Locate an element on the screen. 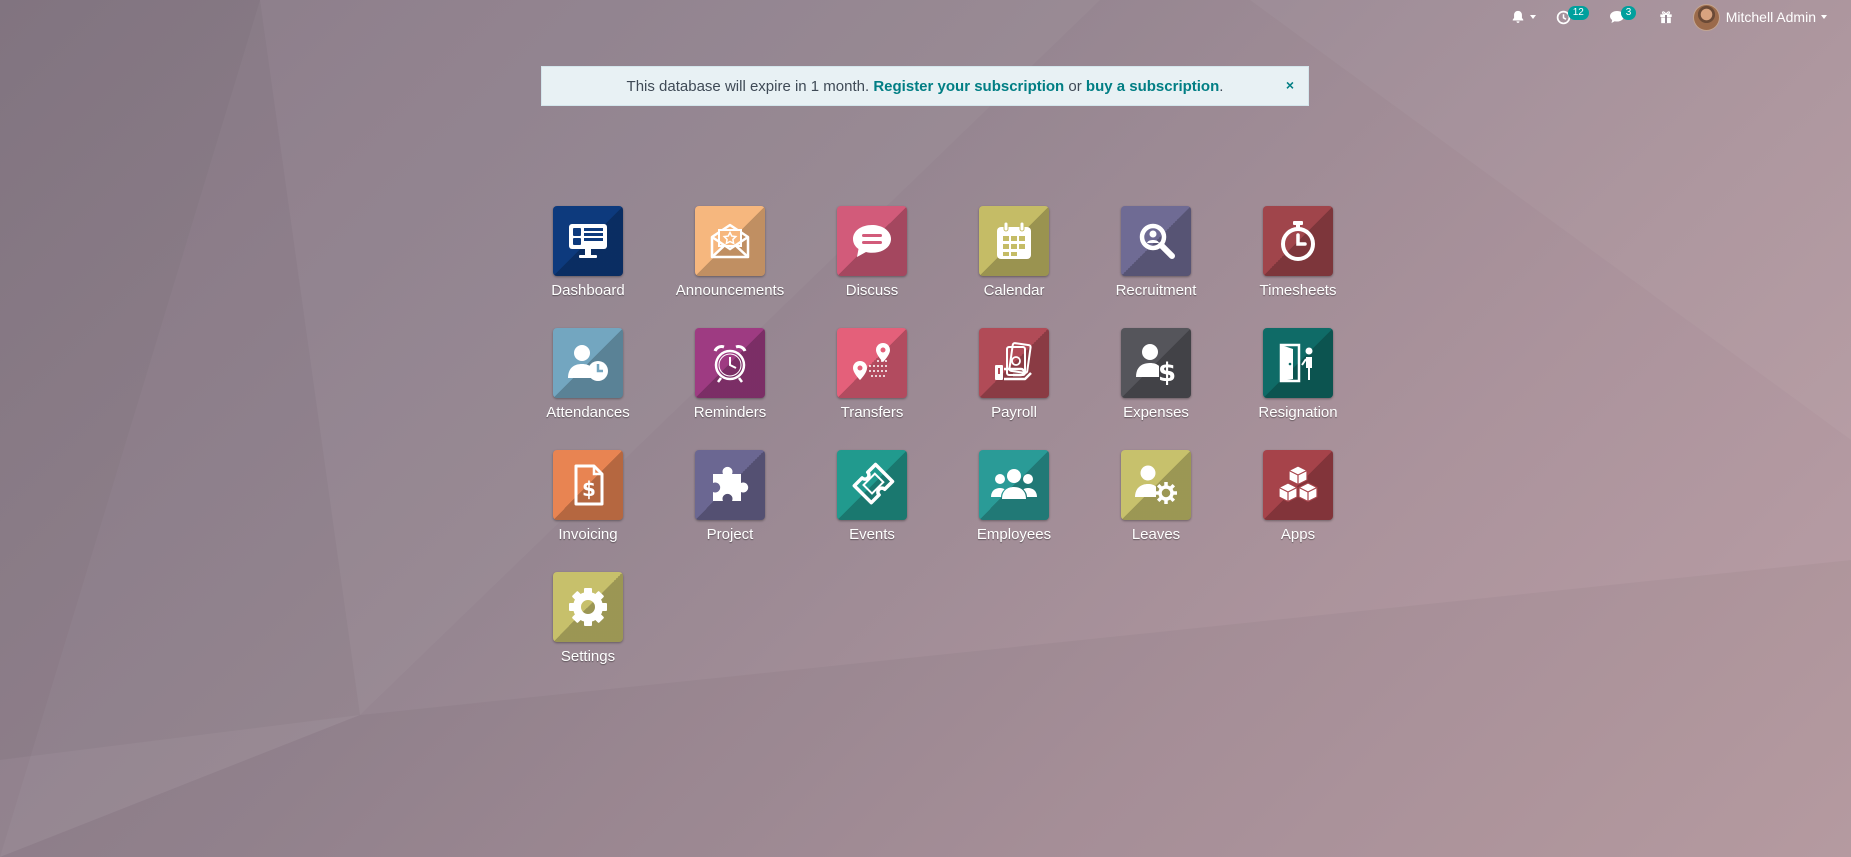 Image resolution: width=1851 pixels, height=857 pixels. app-expenses: $ Expenses is located at coordinates (1156, 389).